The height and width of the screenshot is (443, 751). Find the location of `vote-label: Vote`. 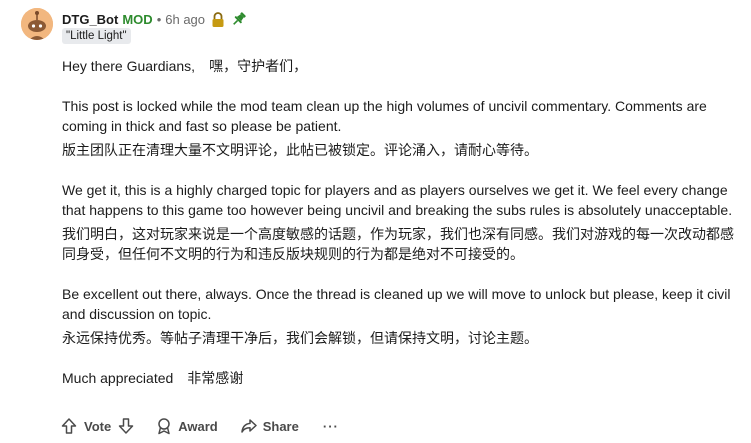

vote-label: Vote is located at coordinates (98, 426).